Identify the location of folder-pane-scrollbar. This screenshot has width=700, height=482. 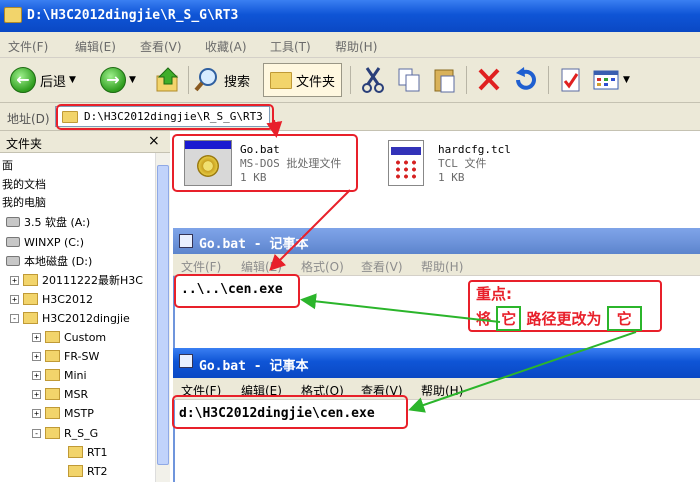
(162, 317).